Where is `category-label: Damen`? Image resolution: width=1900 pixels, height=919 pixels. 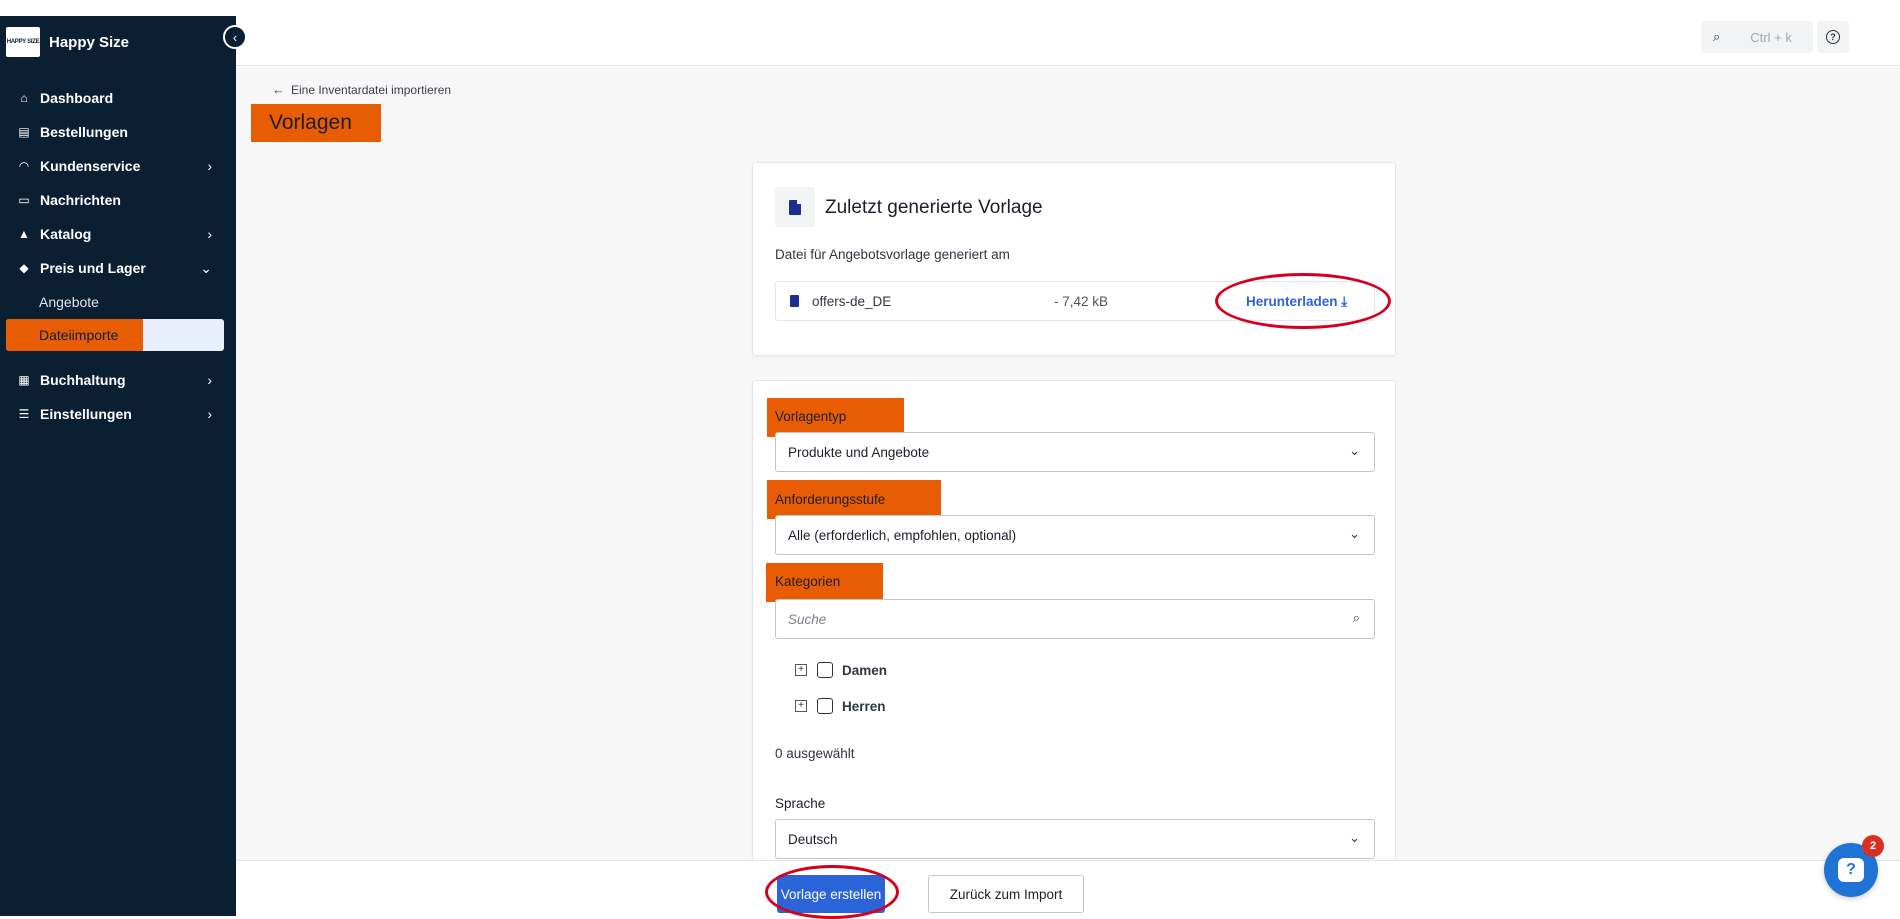
category-label: Damen is located at coordinates (865, 670).